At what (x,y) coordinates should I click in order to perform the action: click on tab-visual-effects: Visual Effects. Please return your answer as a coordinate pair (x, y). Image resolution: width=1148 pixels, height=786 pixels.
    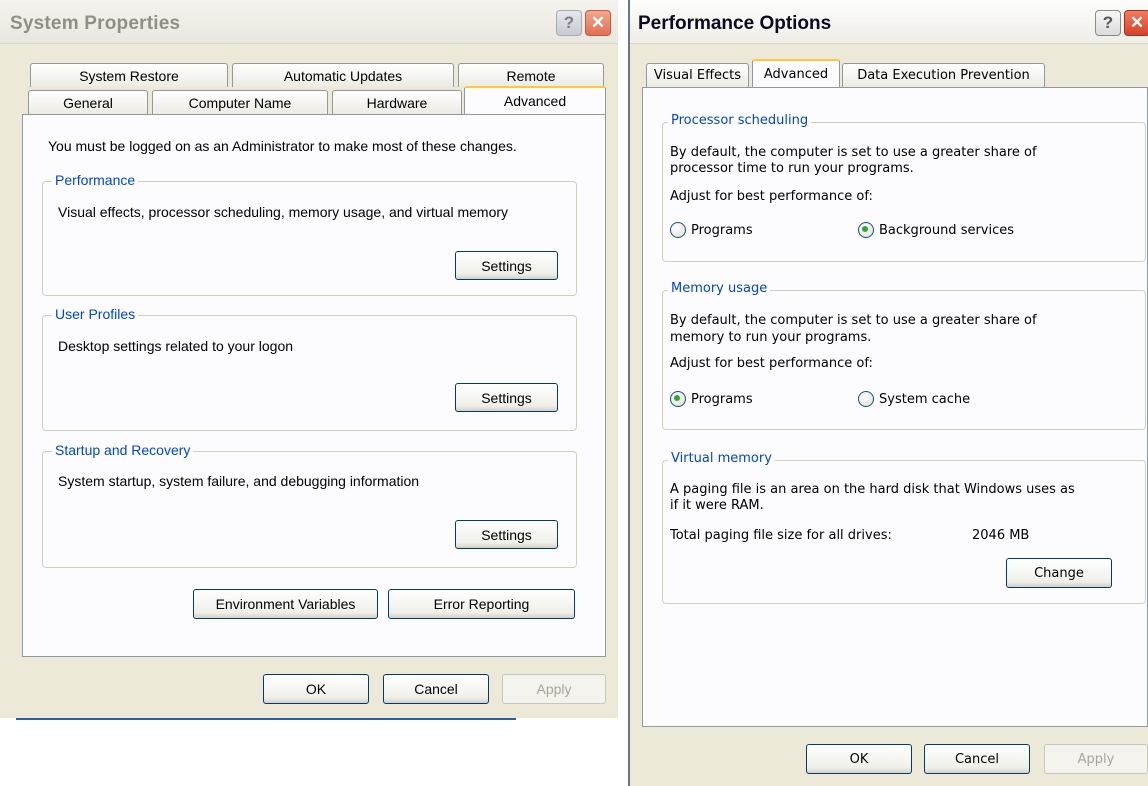
    Looking at the image, I should click on (697, 75).